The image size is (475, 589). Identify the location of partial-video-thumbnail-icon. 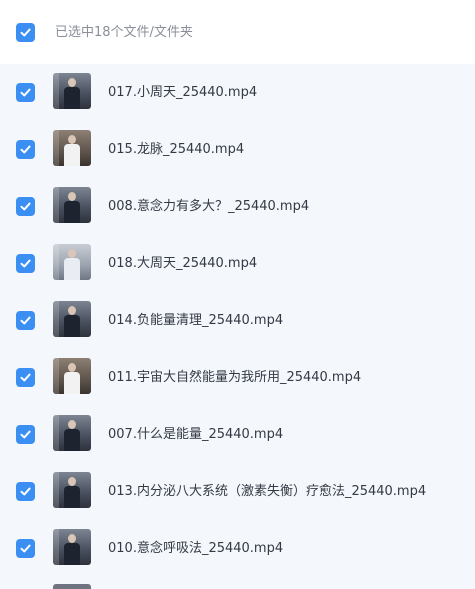
(72, 586).